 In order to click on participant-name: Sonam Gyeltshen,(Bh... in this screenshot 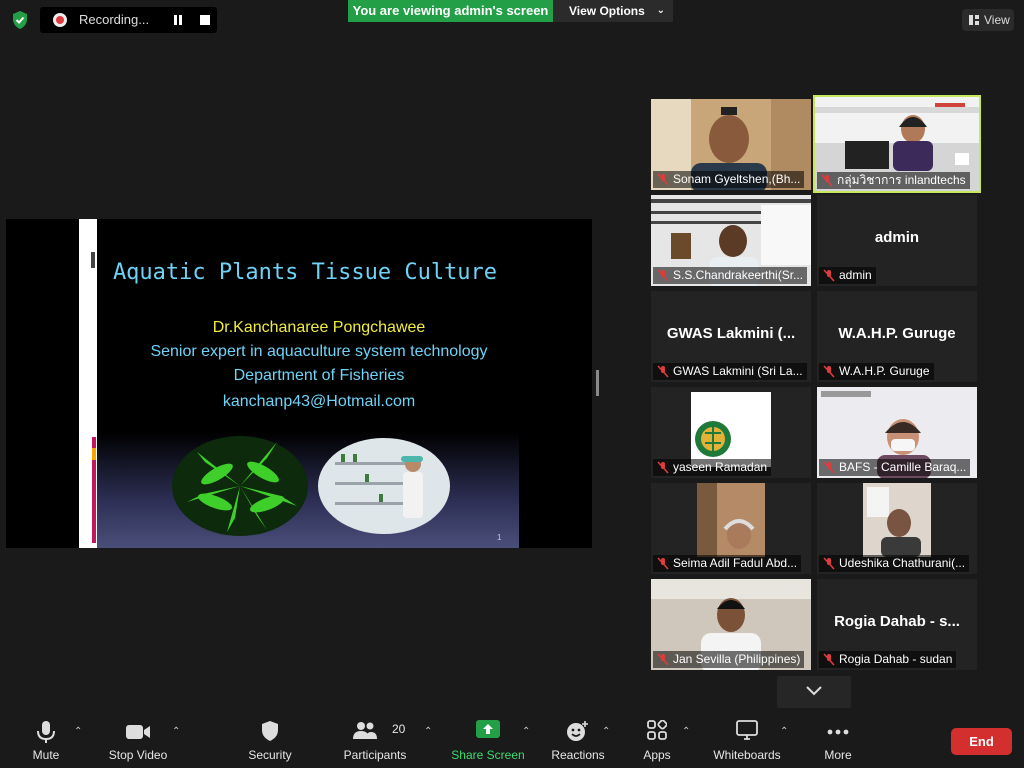, I will do `click(729, 179)`.